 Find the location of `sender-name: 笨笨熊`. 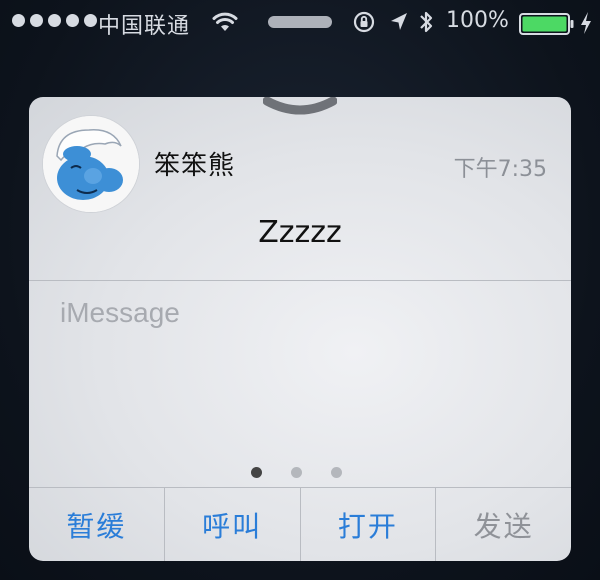

sender-name: 笨笨熊 is located at coordinates (195, 166).